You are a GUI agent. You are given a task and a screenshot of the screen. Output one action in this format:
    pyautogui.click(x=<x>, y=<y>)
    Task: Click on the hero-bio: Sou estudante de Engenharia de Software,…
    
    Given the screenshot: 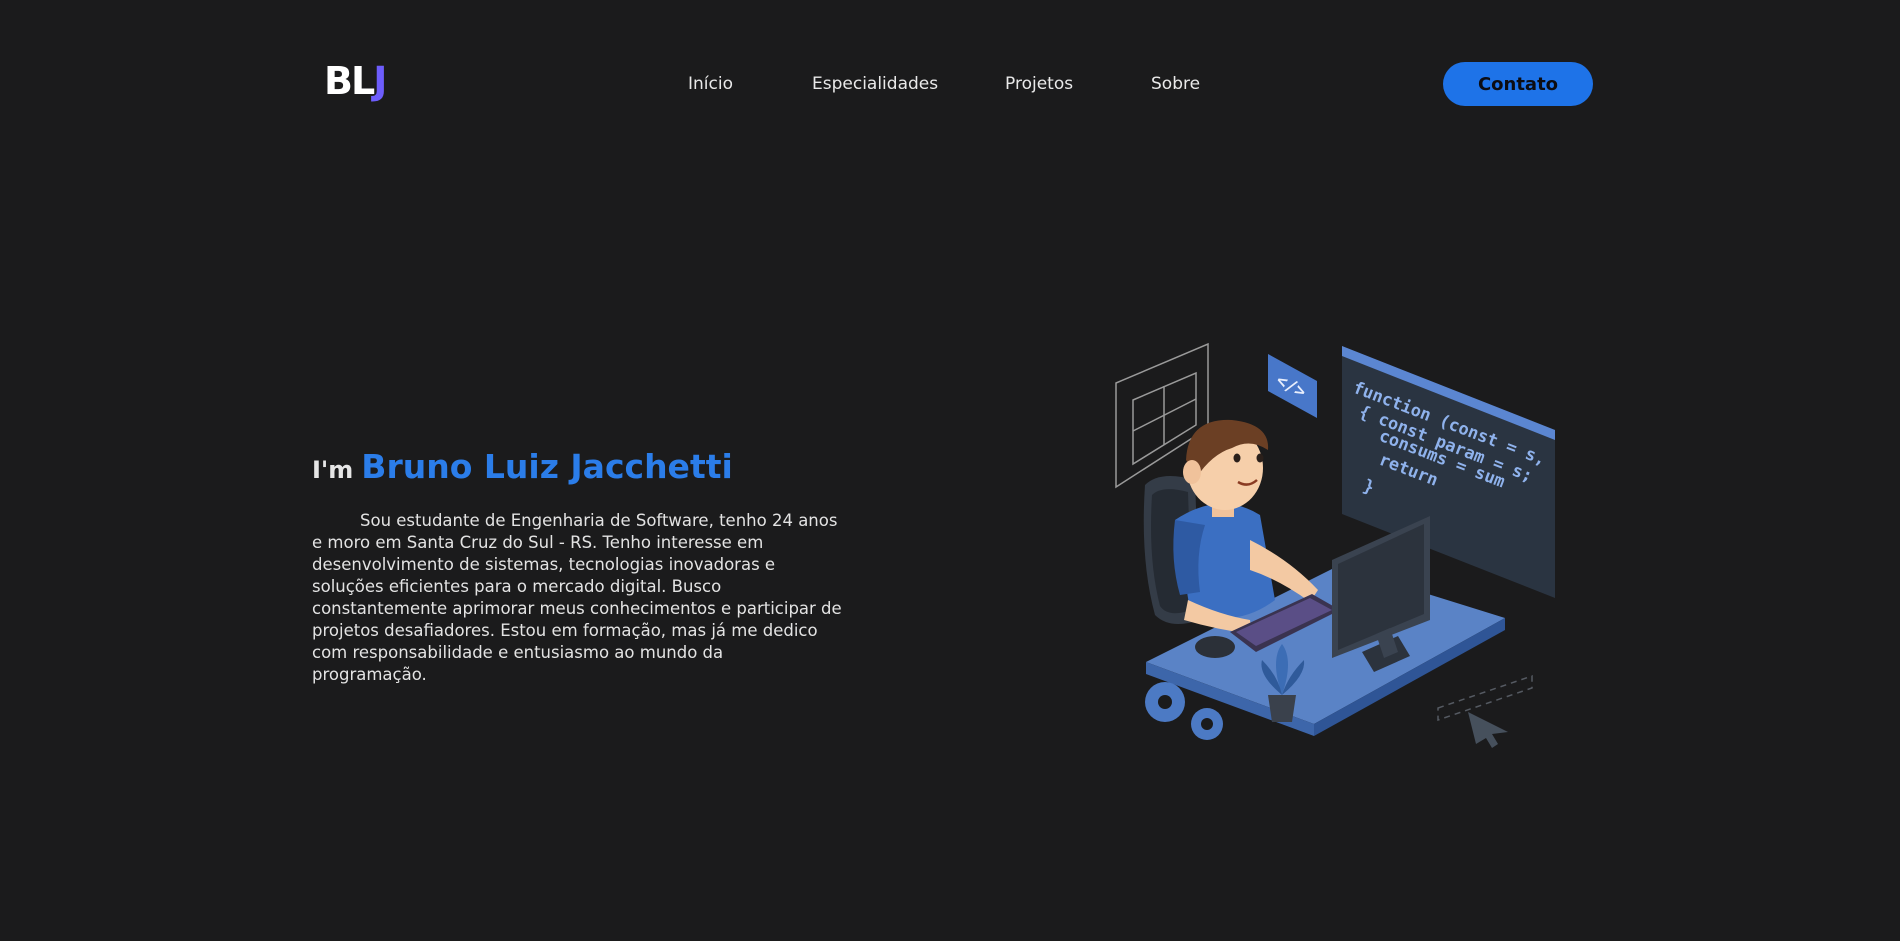 What is the action you would take?
    pyautogui.click(x=577, y=597)
    